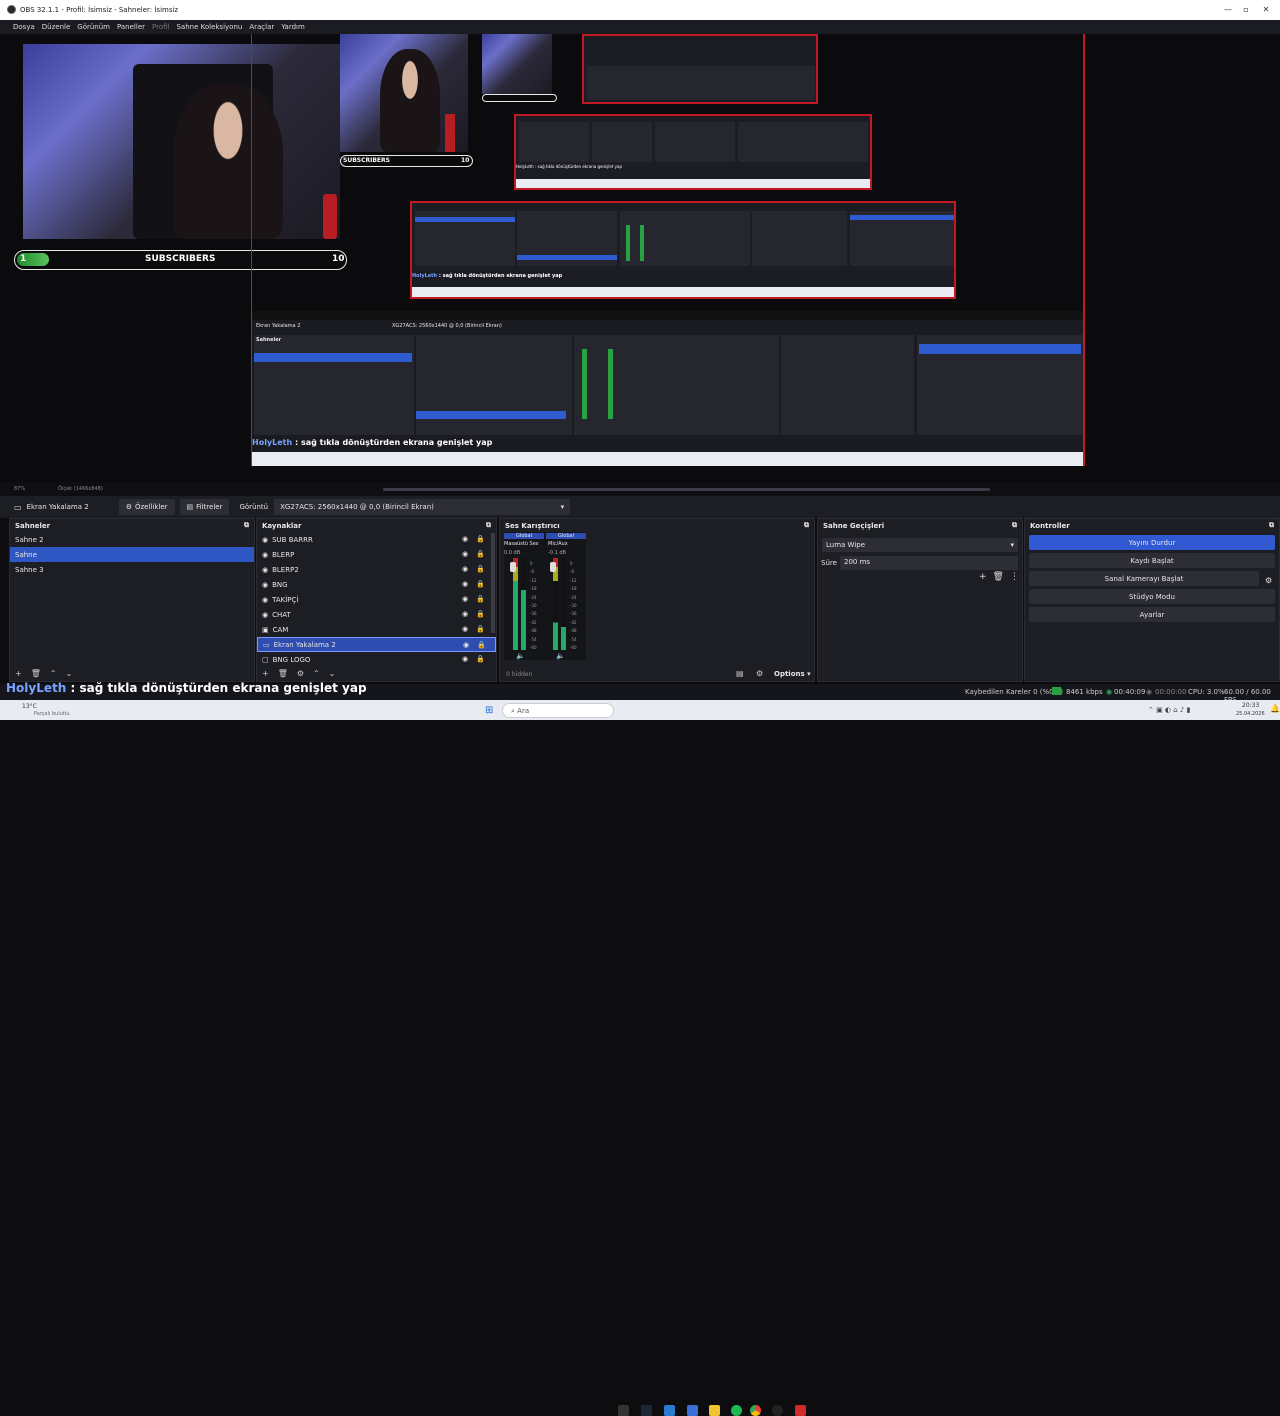 The image size is (1280, 1416). What do you see at coordinates (929, 563) in the screenshot?
I see `duration-input: 200 ms` at bounding box center [929, 563].